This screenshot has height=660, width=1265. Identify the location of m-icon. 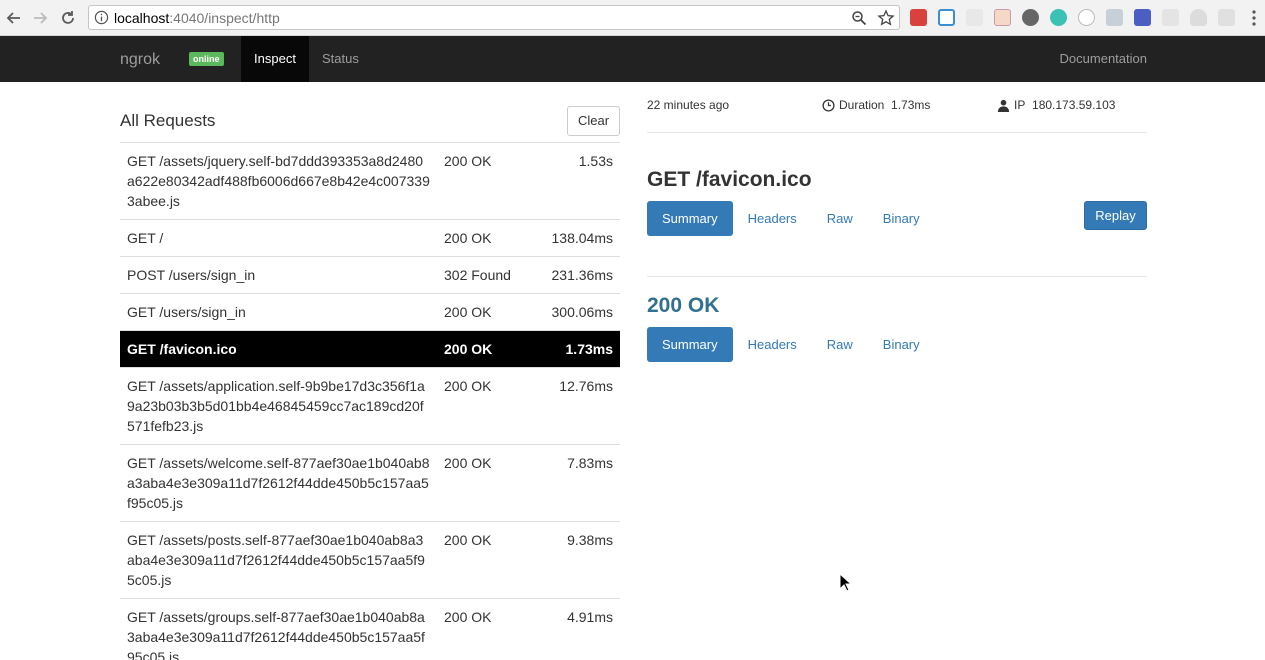
(1058, 17).